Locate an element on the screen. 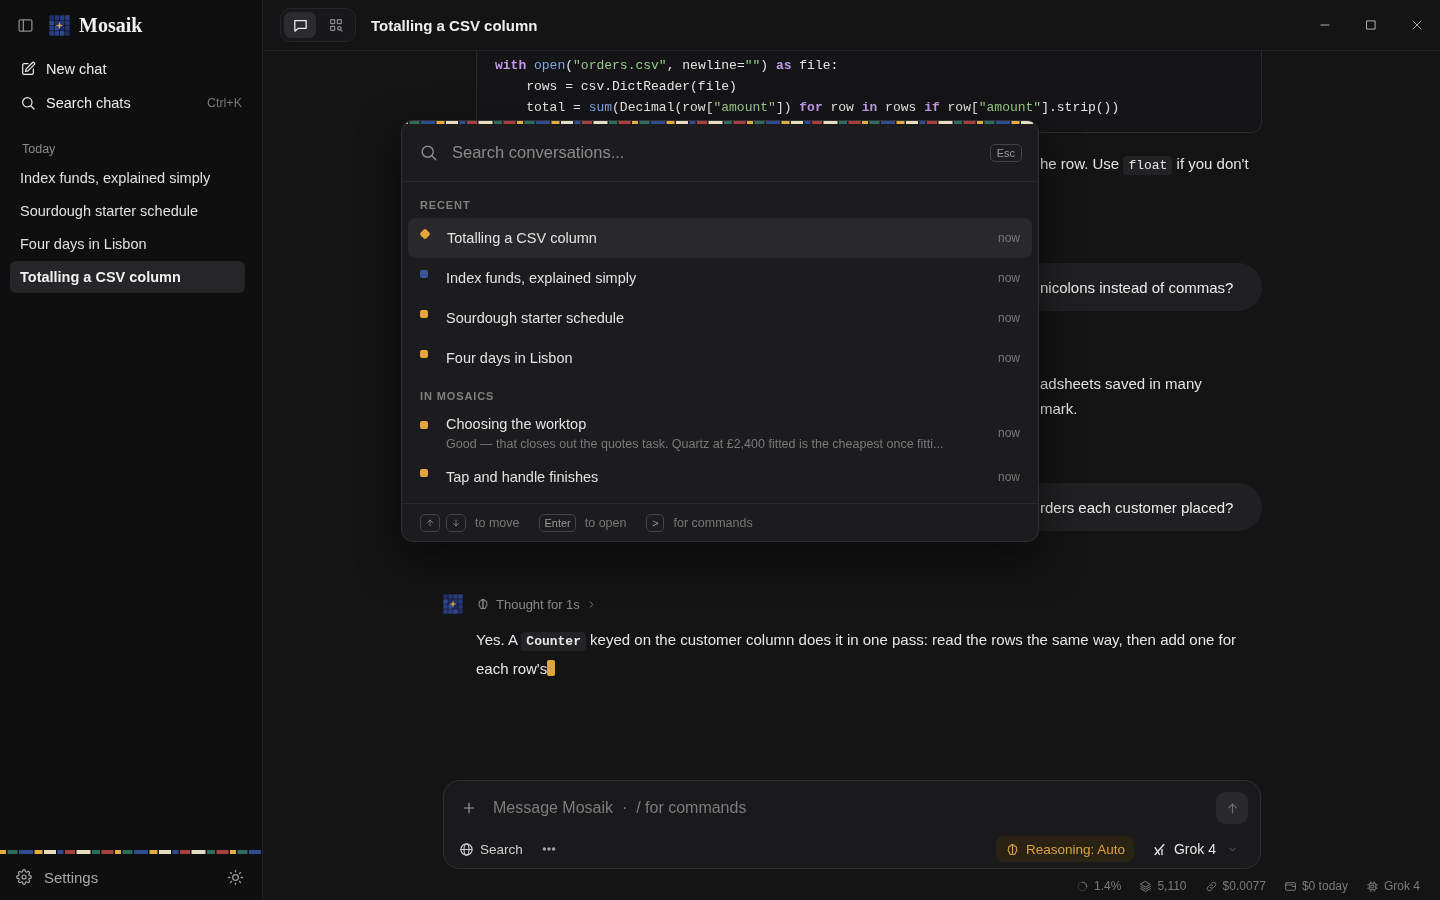 The height and width of the screenshot is (900, 1440). close-icon is located at coordinates (1417, 25).